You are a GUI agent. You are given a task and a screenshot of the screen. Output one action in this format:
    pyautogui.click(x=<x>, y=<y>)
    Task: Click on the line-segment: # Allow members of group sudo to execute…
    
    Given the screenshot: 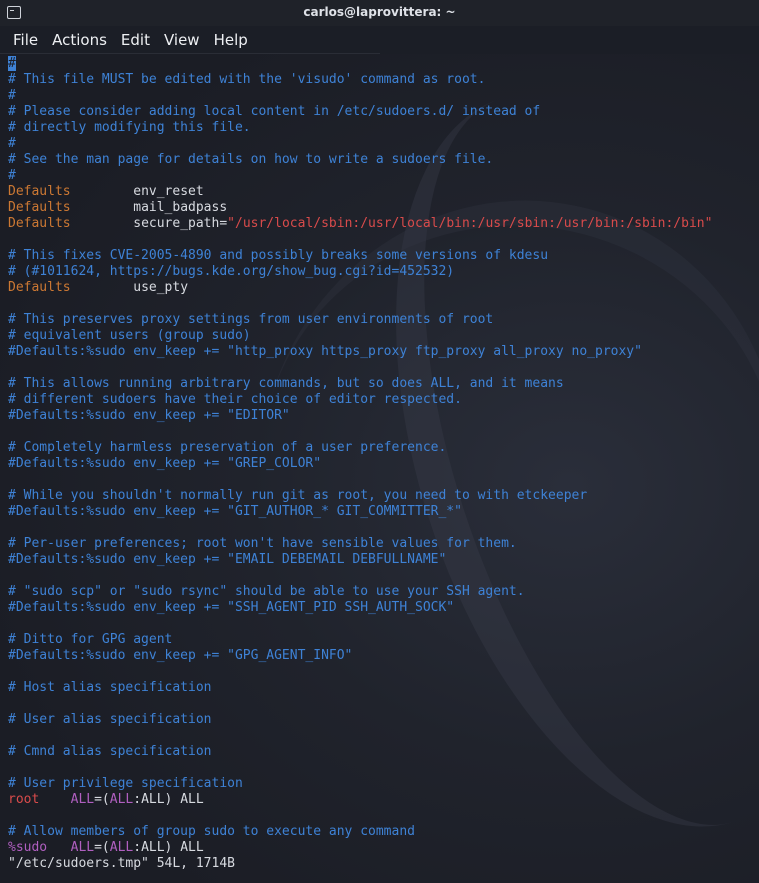 What is the action you would take?
    pyautogui.click(x=211, y=831)
    